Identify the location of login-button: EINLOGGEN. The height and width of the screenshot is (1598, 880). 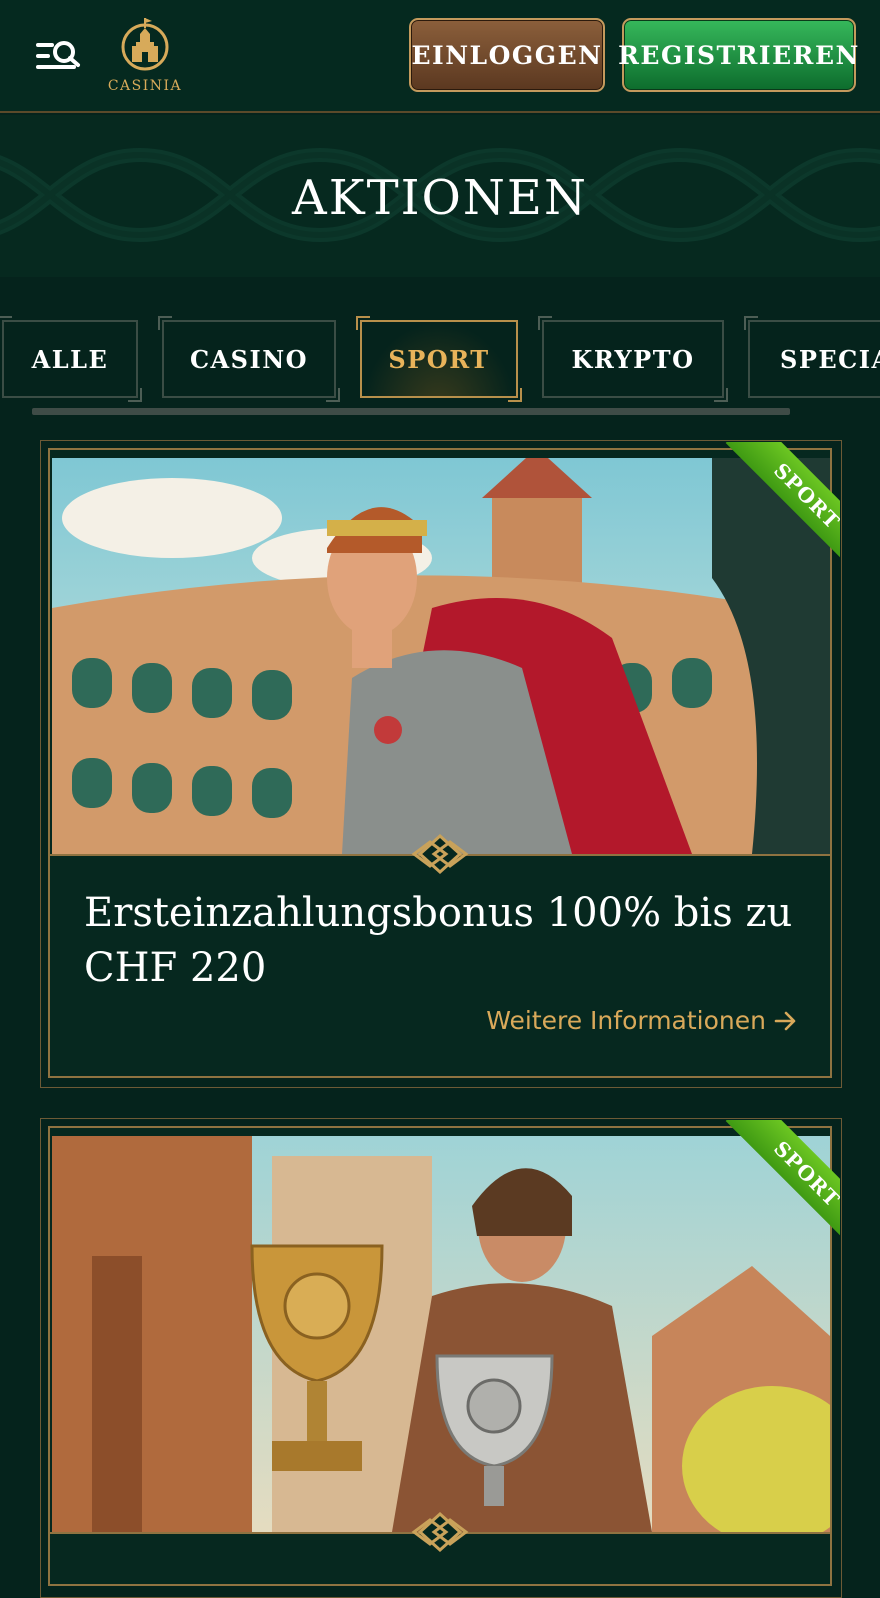
(507, 55).